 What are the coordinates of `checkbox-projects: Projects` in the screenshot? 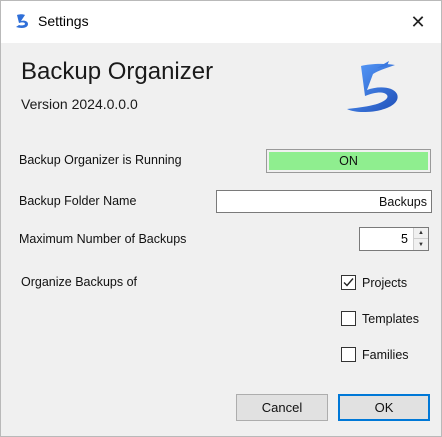 It's located at (374, 282).